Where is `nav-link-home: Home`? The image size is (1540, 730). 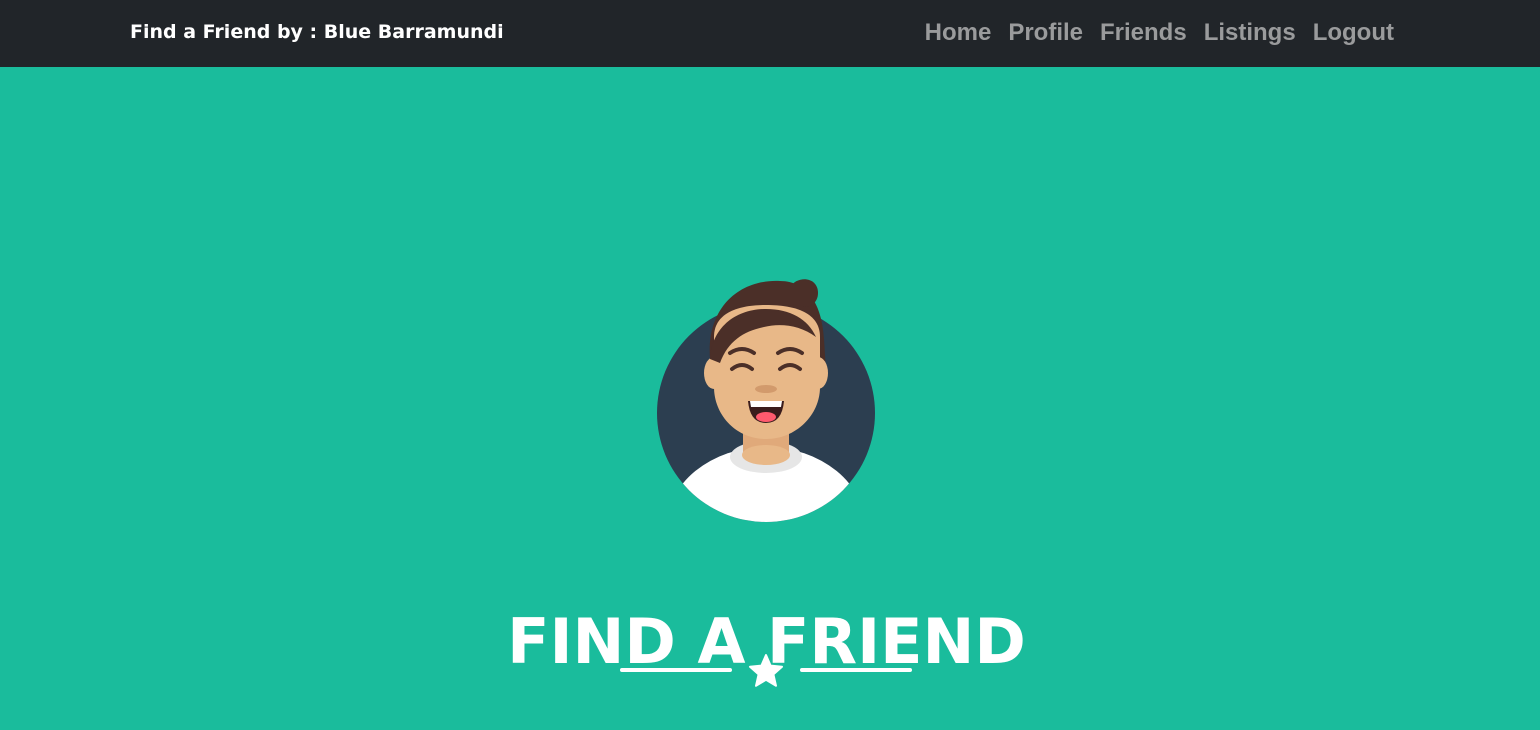
nav-link-home: Home is located at coordinates (958, 33).